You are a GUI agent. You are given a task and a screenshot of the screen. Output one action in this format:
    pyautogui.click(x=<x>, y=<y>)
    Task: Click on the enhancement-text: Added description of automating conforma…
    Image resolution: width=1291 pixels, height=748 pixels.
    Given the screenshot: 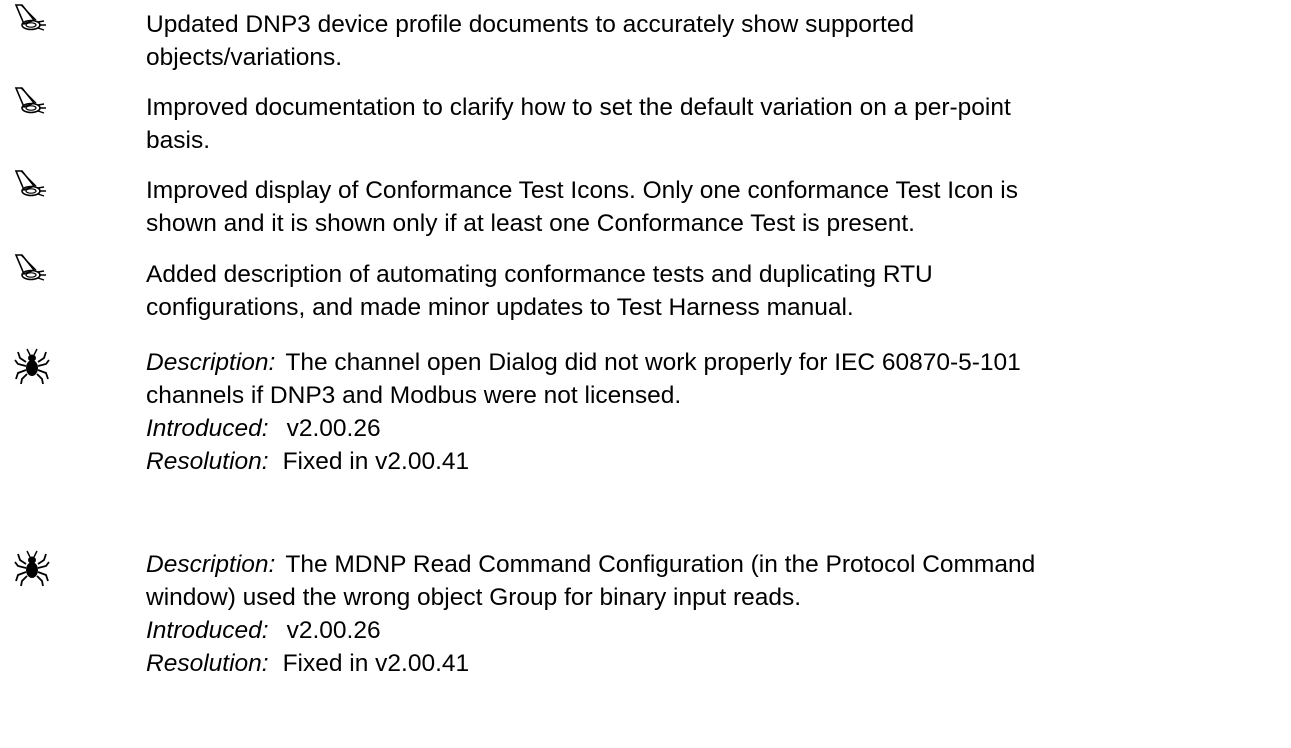 What is the action you would take?
    pyautogui.click(x=539, y=291)
    